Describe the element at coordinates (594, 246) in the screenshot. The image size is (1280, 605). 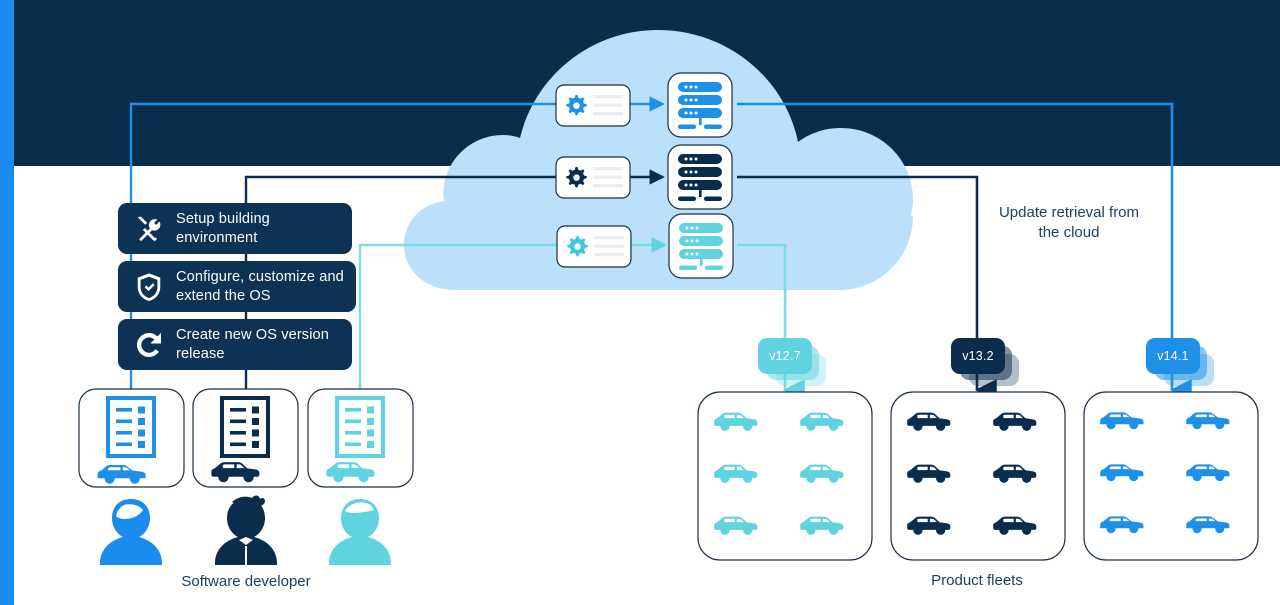
I see `build-config-card-cyan` at that location.